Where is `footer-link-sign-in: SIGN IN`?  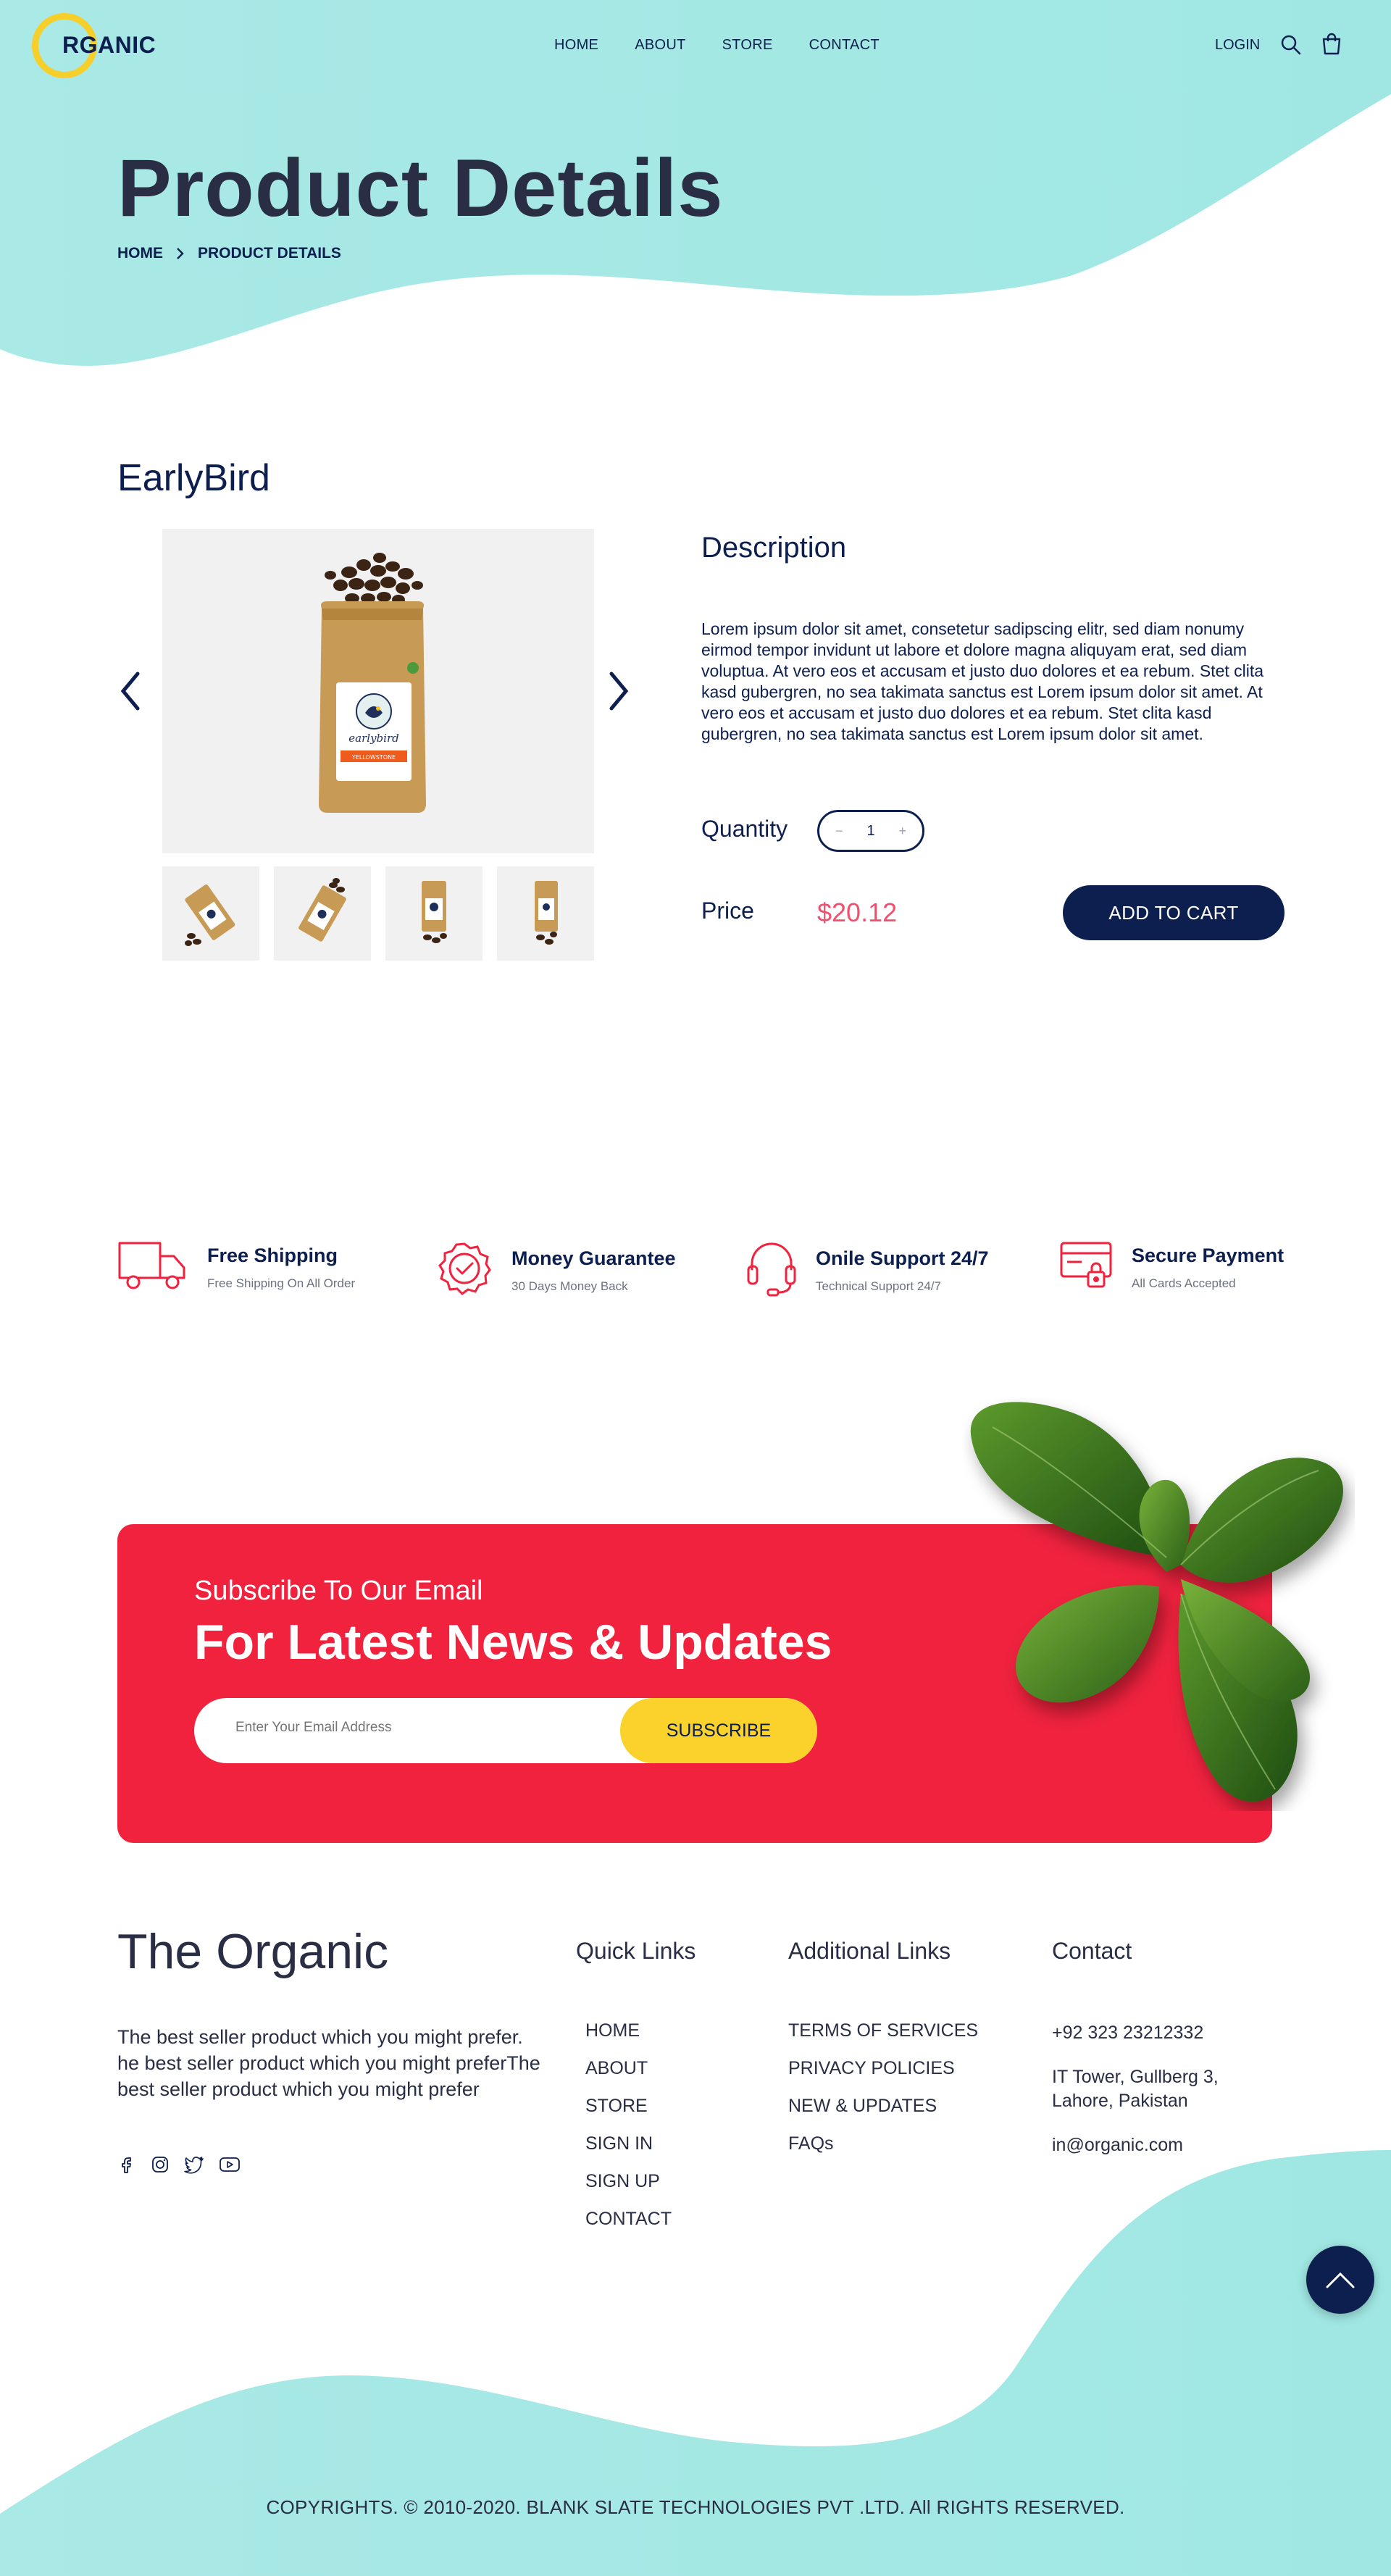
footer-link-sign-in: SIGN IN is located at coordinates (628, 2144).